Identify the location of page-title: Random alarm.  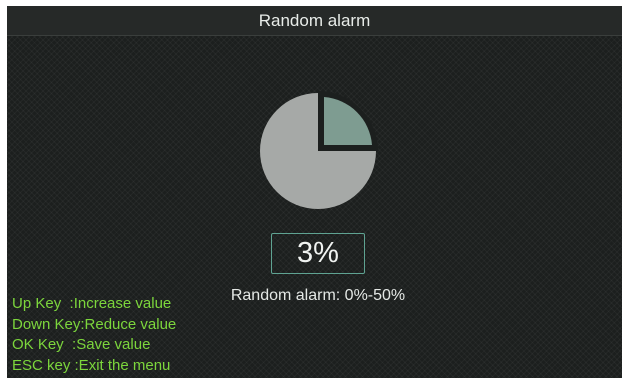
(314, 20).